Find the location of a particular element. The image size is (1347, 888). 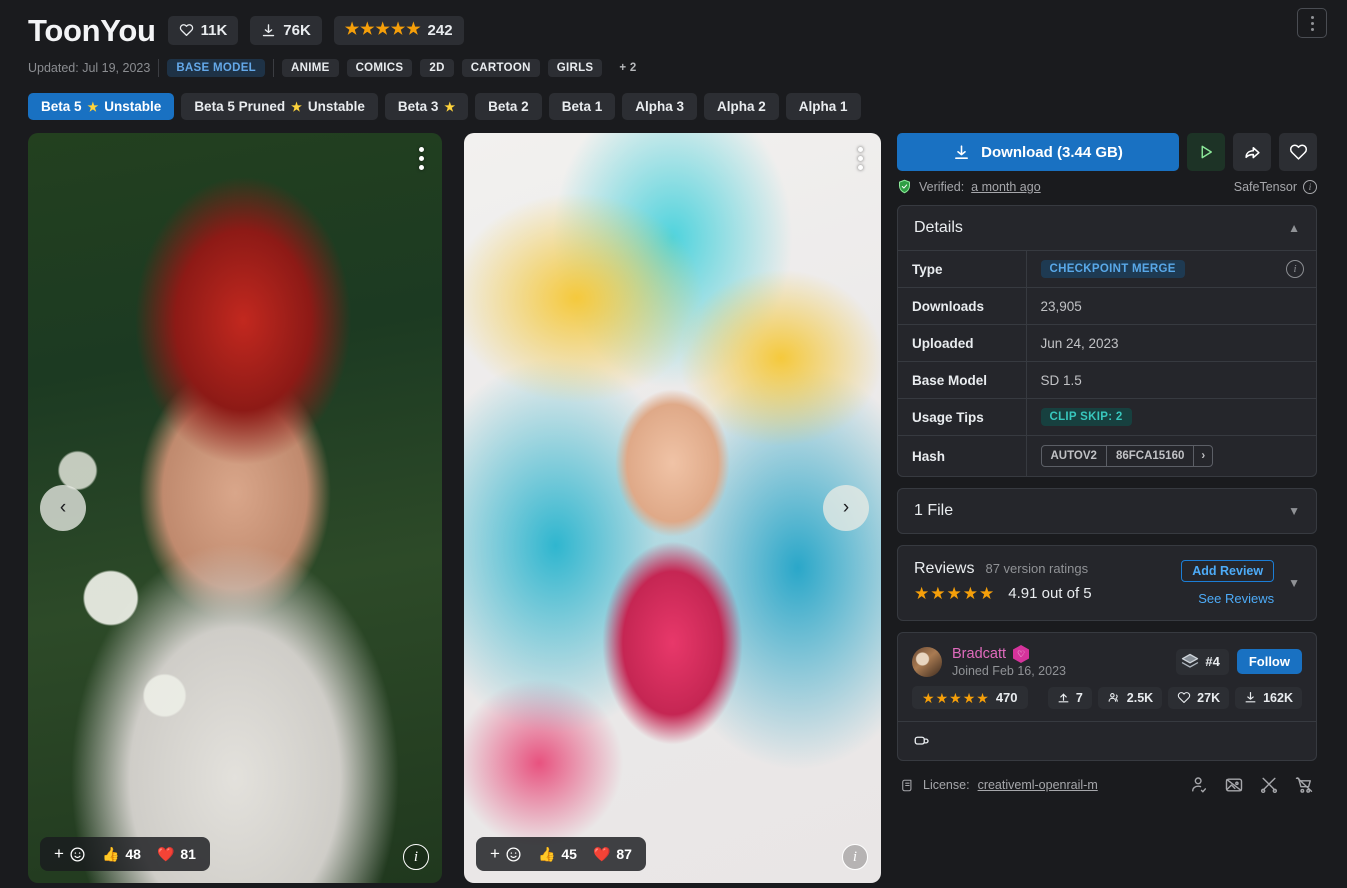

add-reaction-button-2: + is located at coordinates (506, 854).